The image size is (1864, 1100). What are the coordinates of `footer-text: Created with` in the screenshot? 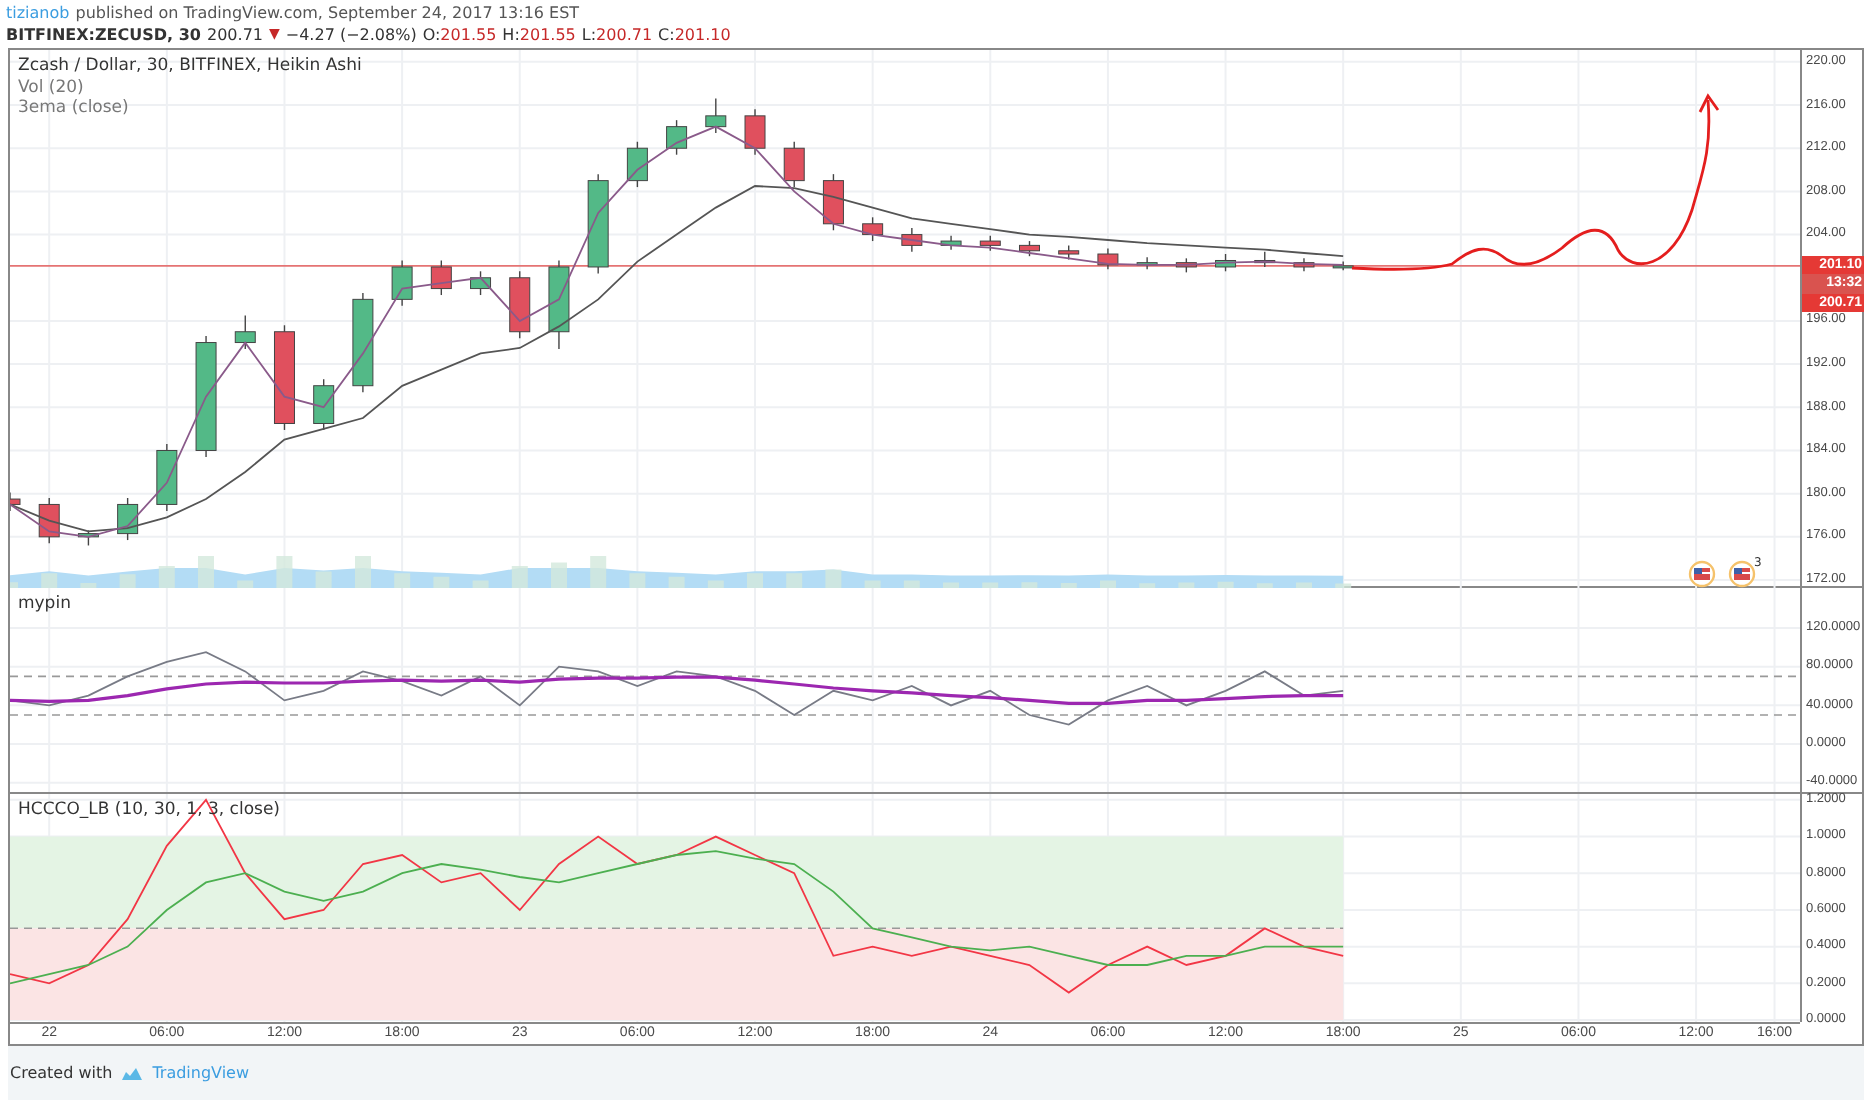 It's located at (61, 1073).